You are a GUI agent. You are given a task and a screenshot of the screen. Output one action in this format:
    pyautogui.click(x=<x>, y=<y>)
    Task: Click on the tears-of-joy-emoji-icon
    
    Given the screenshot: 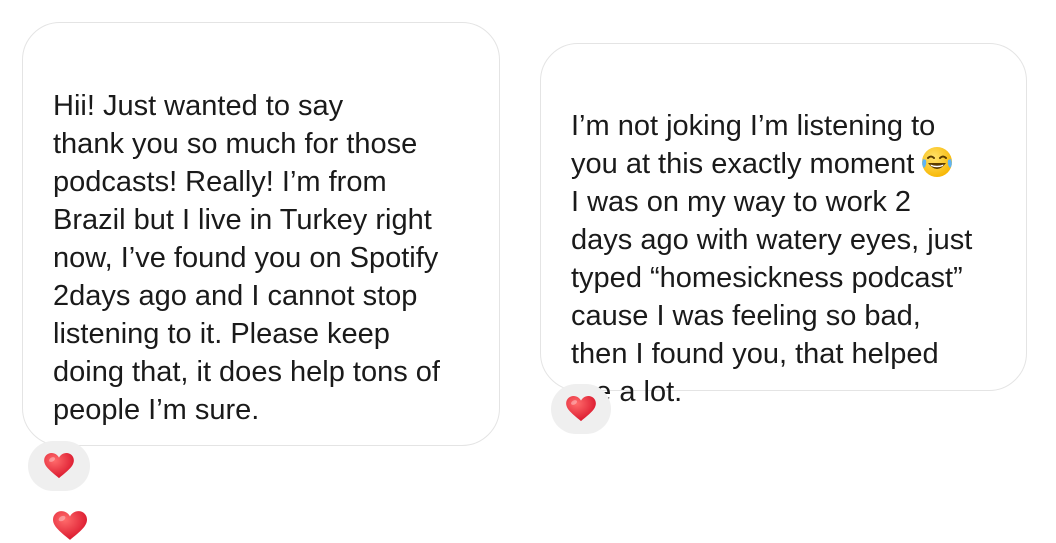 What is the action you would take?
    pyautogui.click(x=937, y=162)
    